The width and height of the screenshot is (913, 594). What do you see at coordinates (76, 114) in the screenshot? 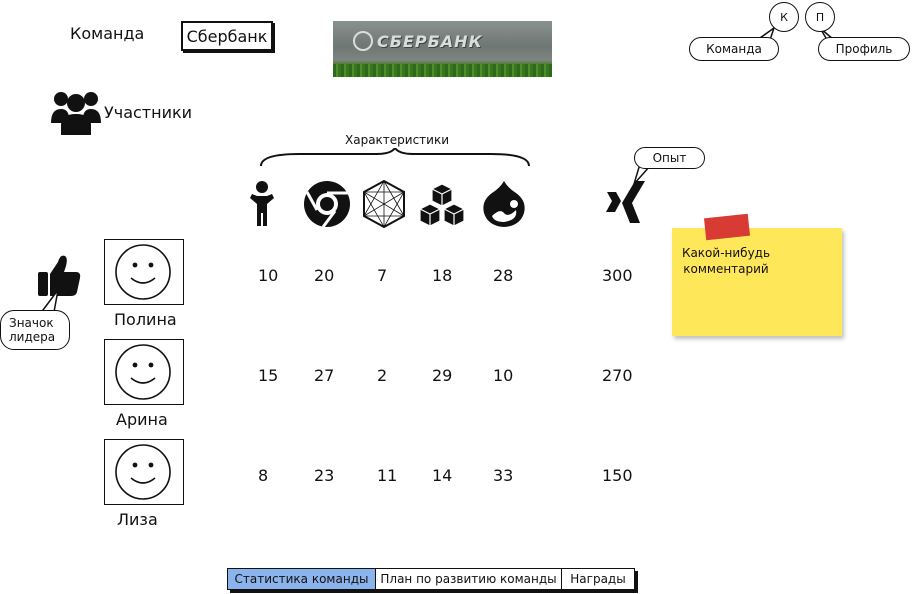
I see `group-icon` at bounding box center [76, 114].